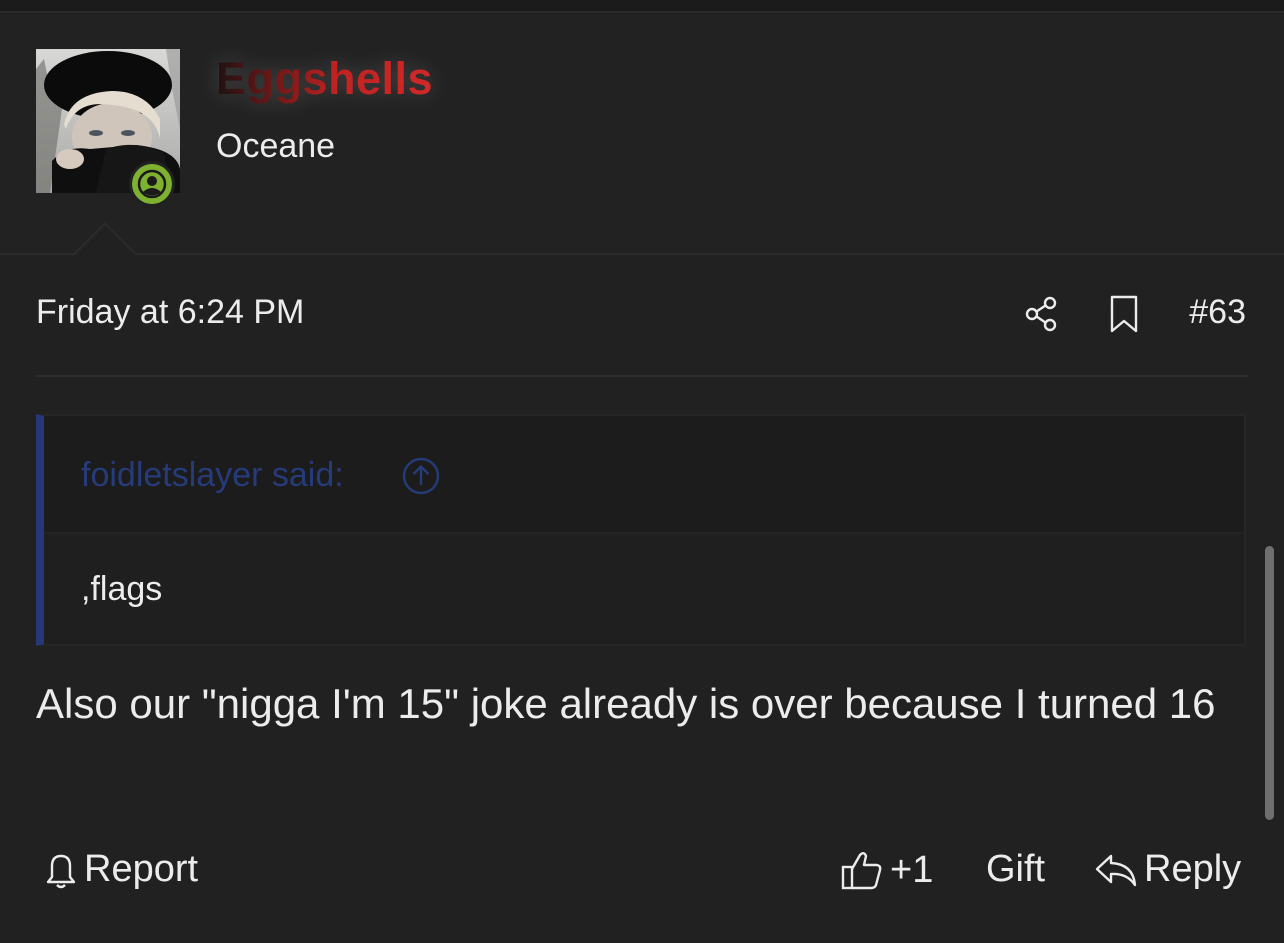  Describe the element at coordinates (105, 240) in the screenshot. I see `header-pointer-fill` at that location.